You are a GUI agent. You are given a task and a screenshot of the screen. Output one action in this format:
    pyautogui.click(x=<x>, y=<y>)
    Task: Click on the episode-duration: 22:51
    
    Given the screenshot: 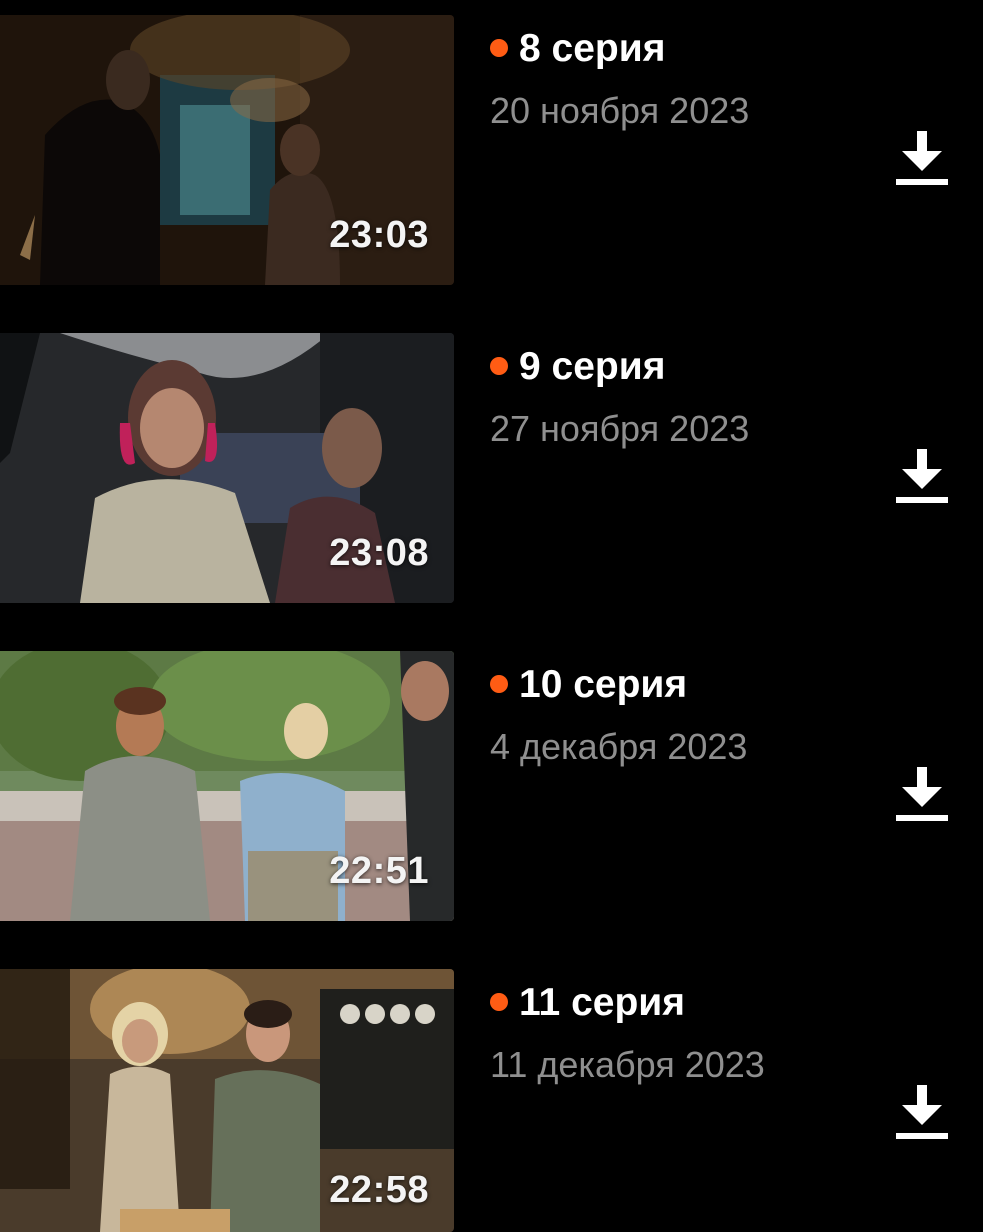 What is the action you would take?
    pyautogui.click(x=379, y=871)
    